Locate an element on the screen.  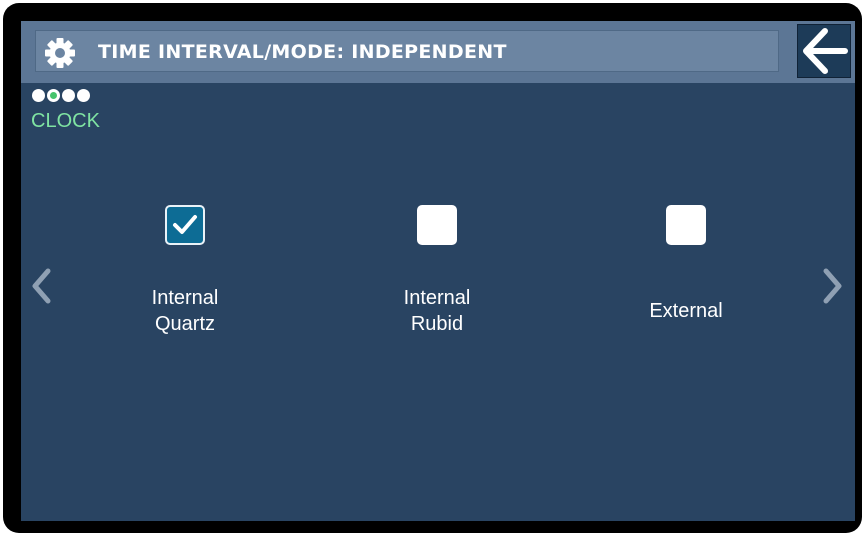
mode-label: CLOCK is located at coordinates (65, 121).